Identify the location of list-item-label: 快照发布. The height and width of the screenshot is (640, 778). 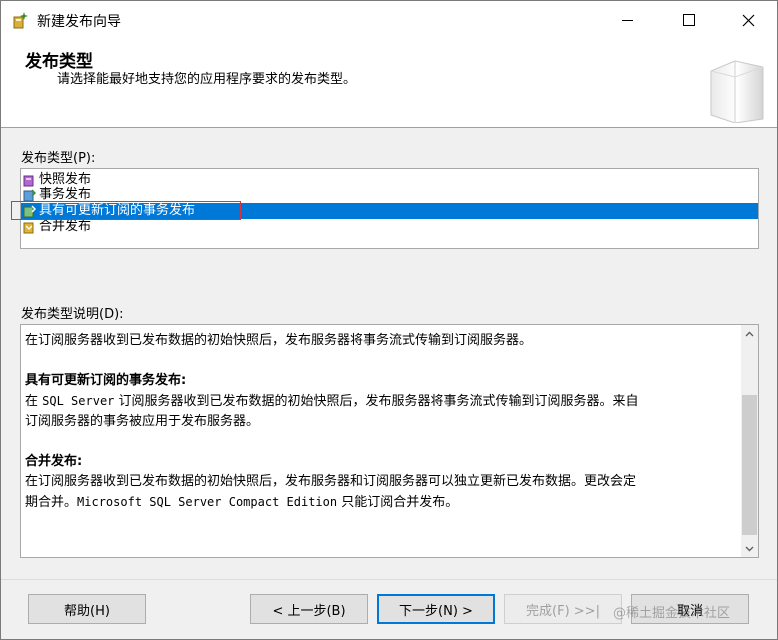
(65, 179).